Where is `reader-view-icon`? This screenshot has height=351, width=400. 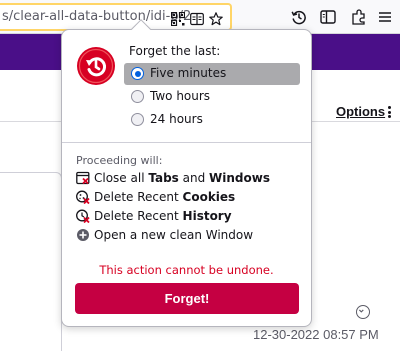
reader-view-icon is located at coordinates (197, 19).